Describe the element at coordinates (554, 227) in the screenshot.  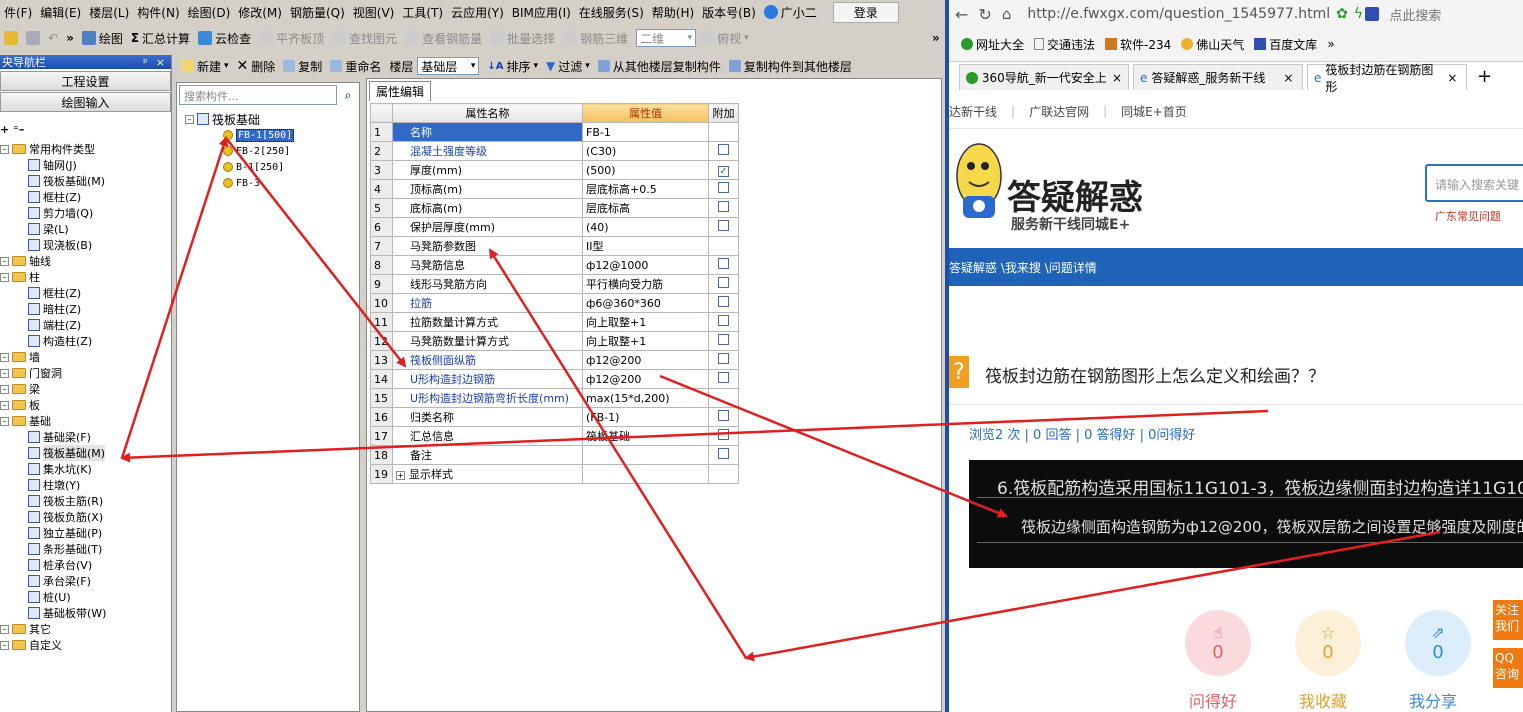
I see `property-row: 6 保护层厚度(mm) (40)` at that location.